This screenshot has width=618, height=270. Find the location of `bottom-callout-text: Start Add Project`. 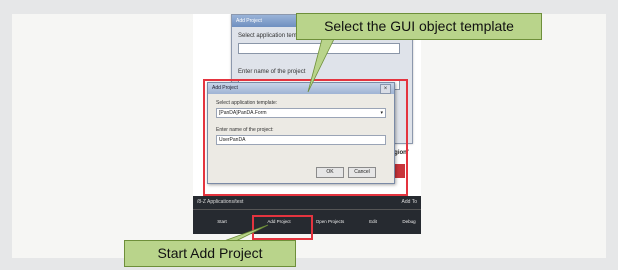

bottom-callout-text: Start Add Project is located at coordinates (210, 253).